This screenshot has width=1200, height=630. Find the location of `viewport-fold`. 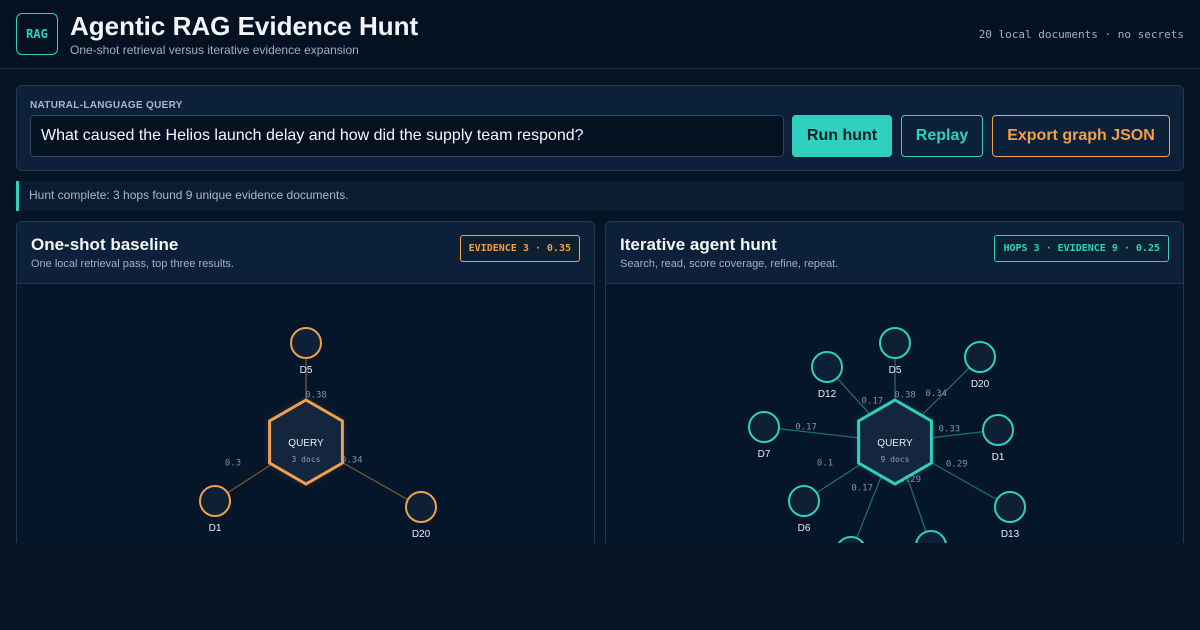

viewport-fold is located at coordinates (600, 586).